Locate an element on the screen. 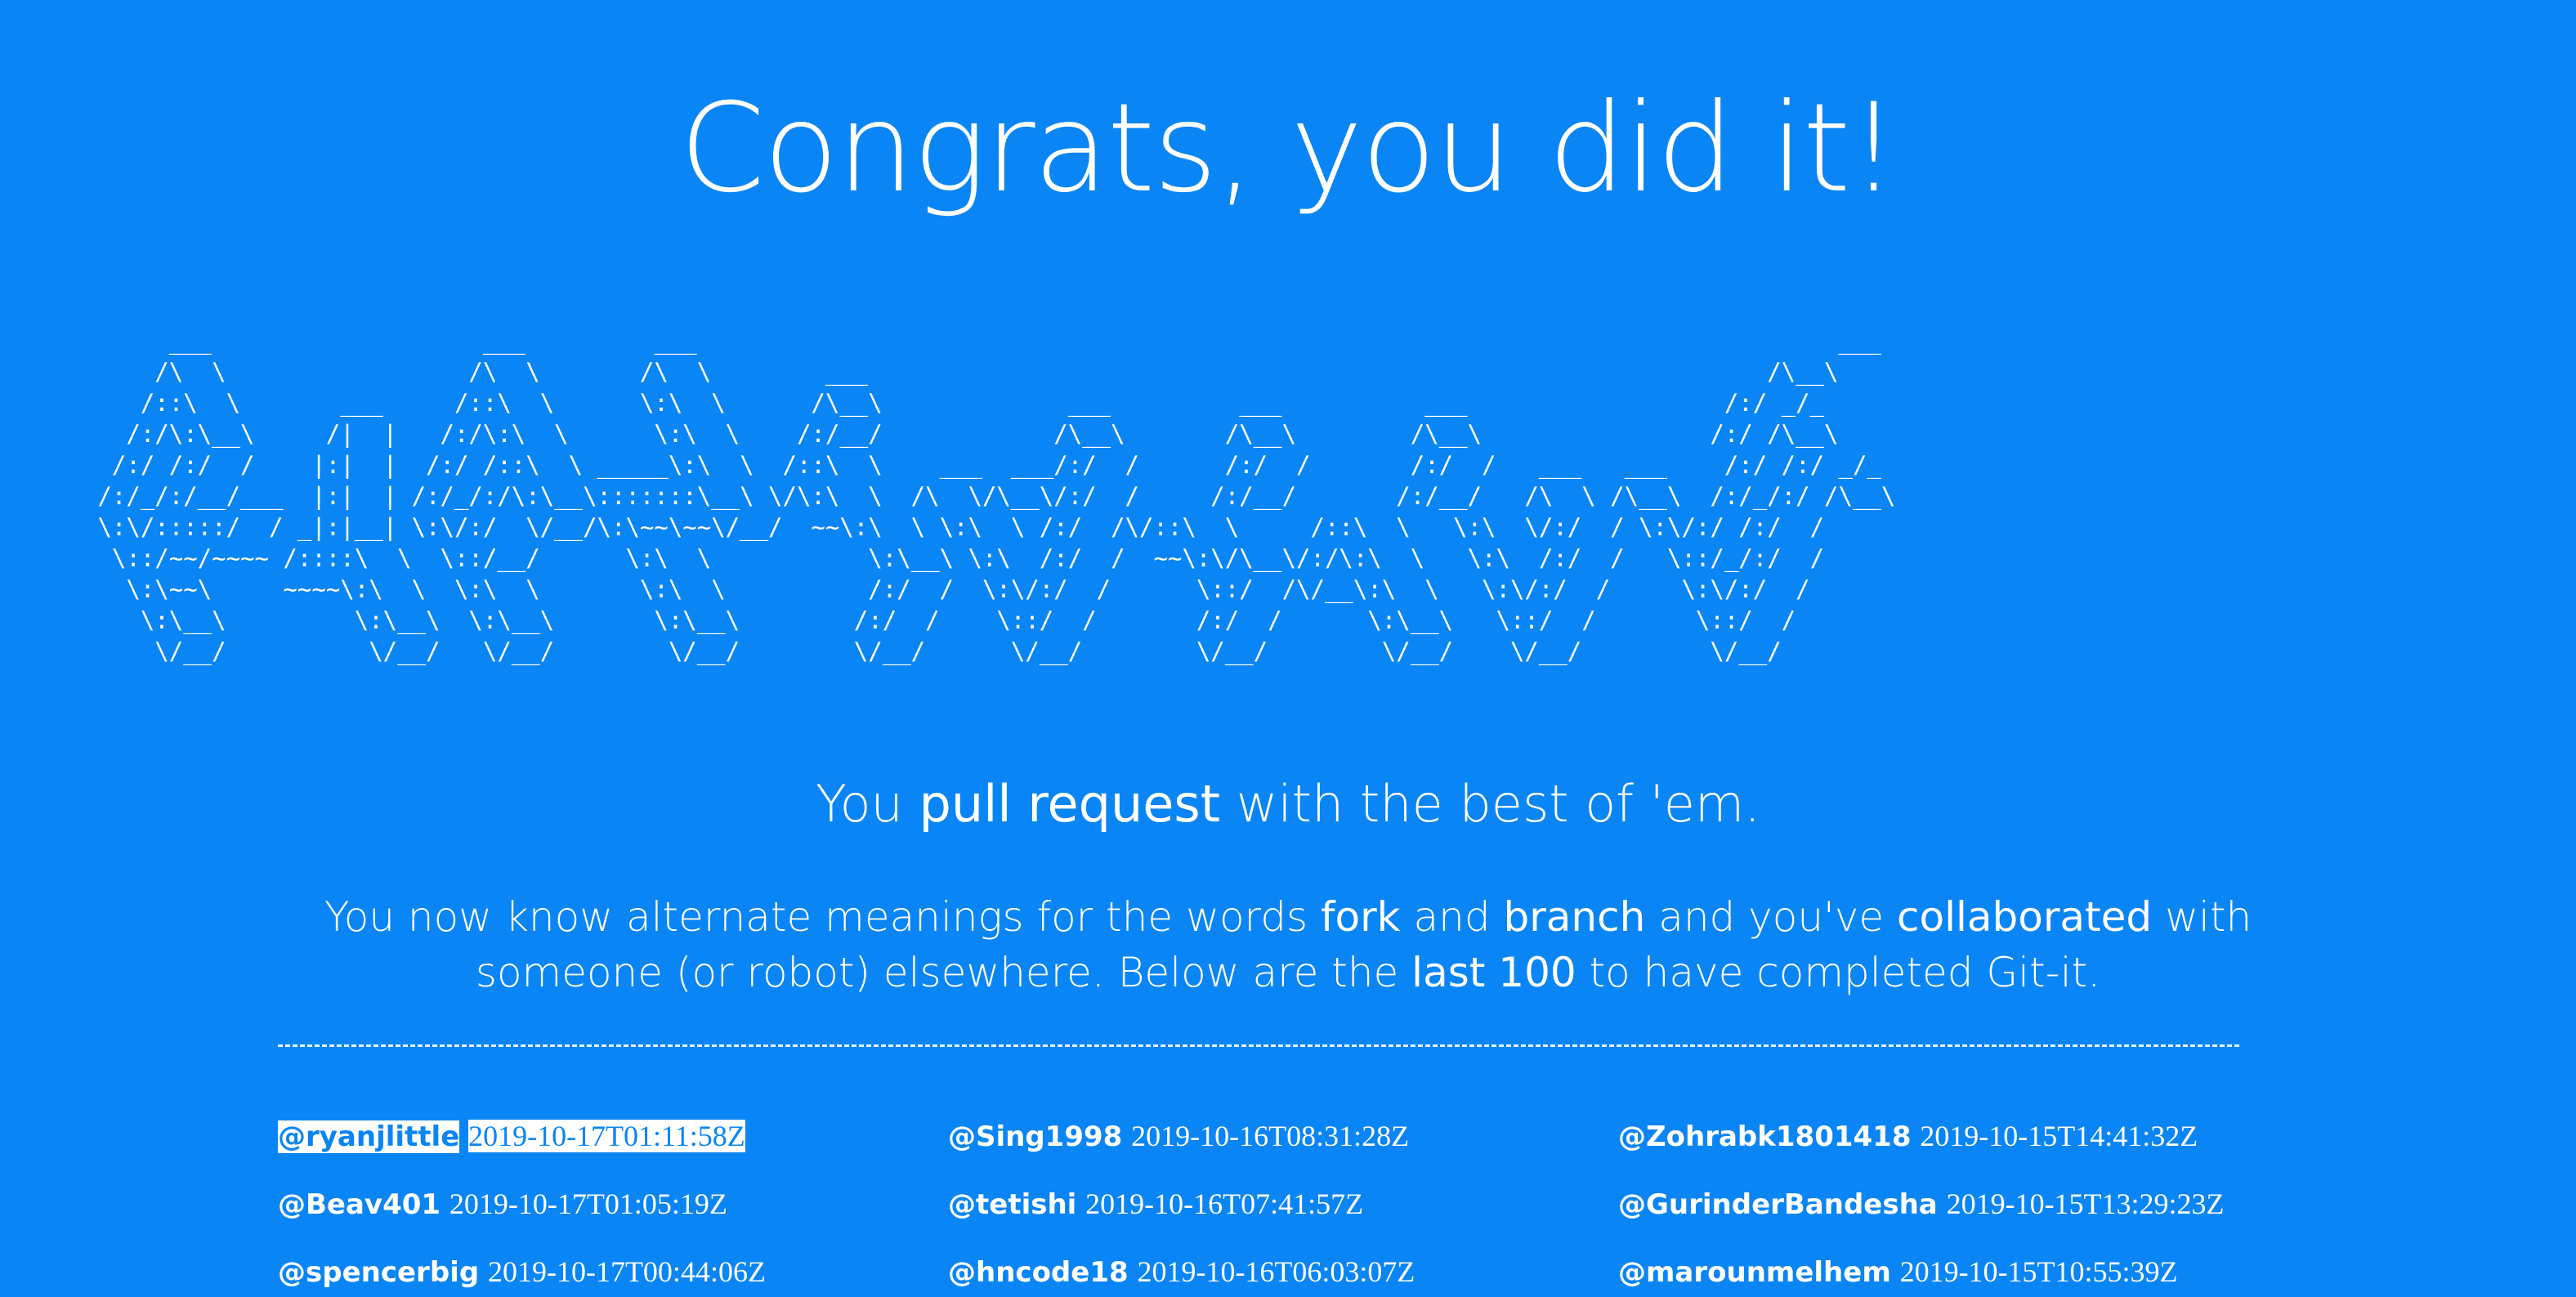 The image size is (2576, 1297). tagline-emphasis: pull request is located at coordinates (1070, 804).